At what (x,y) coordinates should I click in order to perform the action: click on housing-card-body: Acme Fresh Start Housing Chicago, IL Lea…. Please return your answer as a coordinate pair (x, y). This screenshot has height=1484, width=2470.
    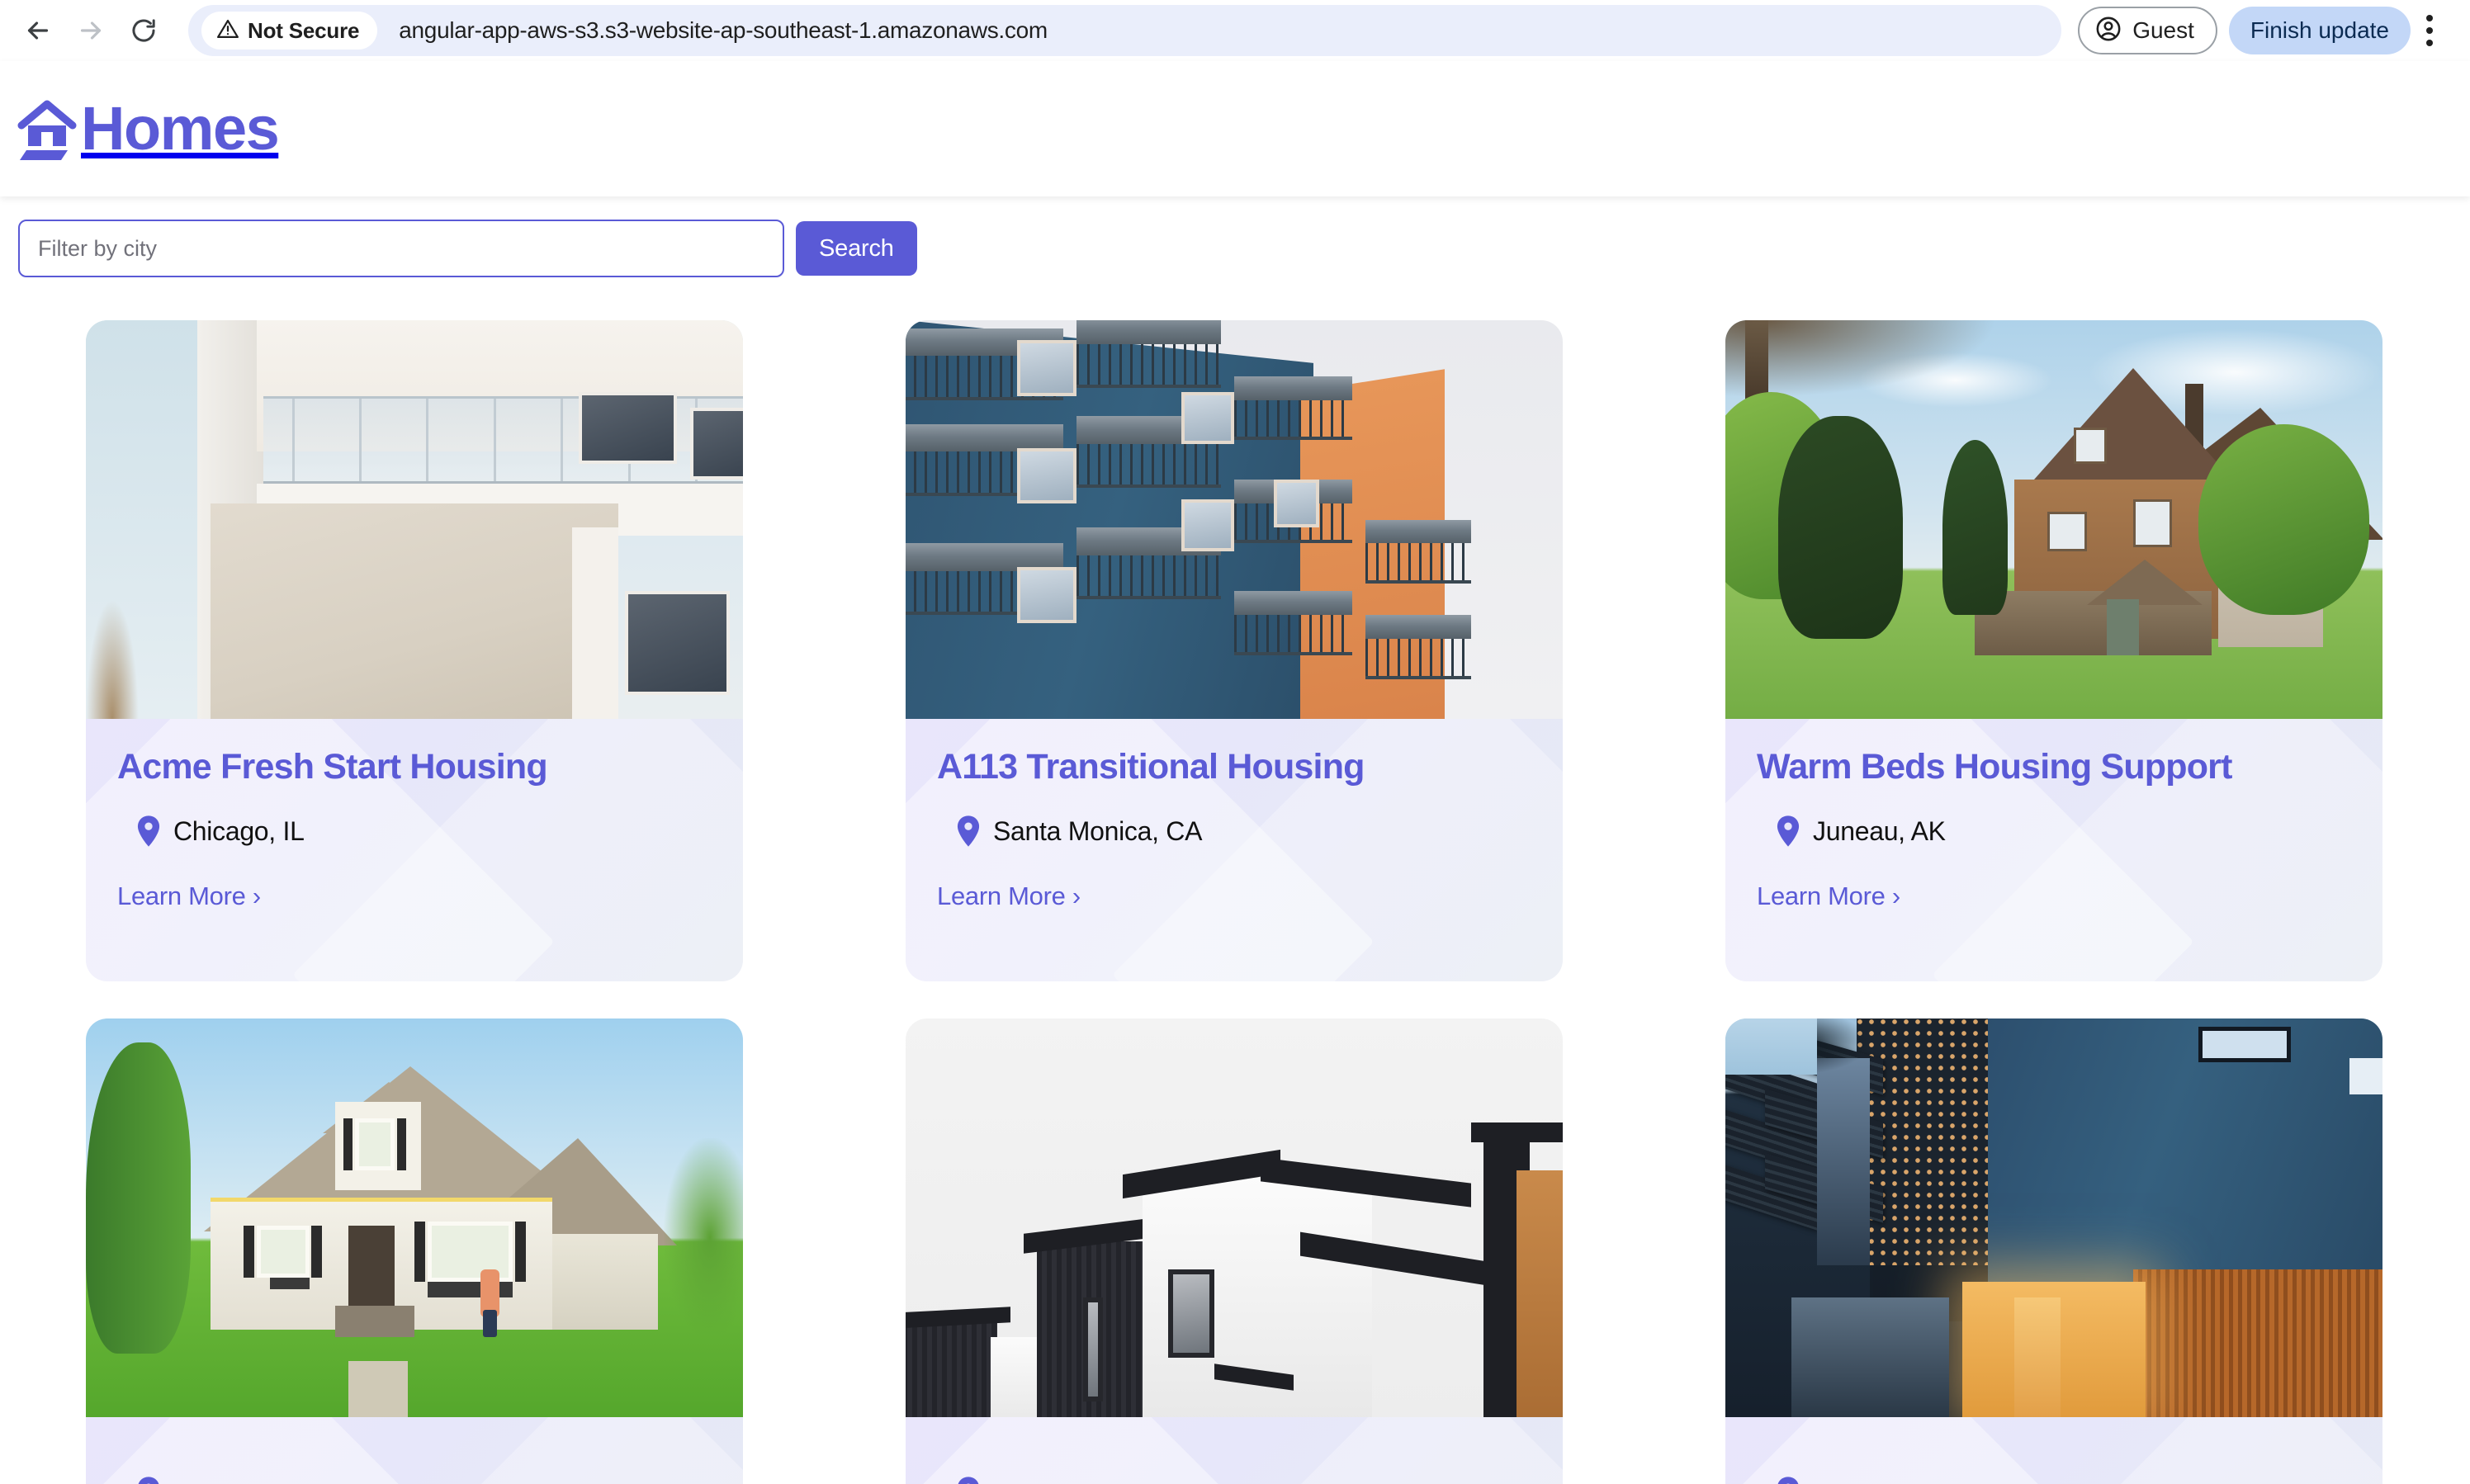
    Looking at the image, I should click on (414, 850).